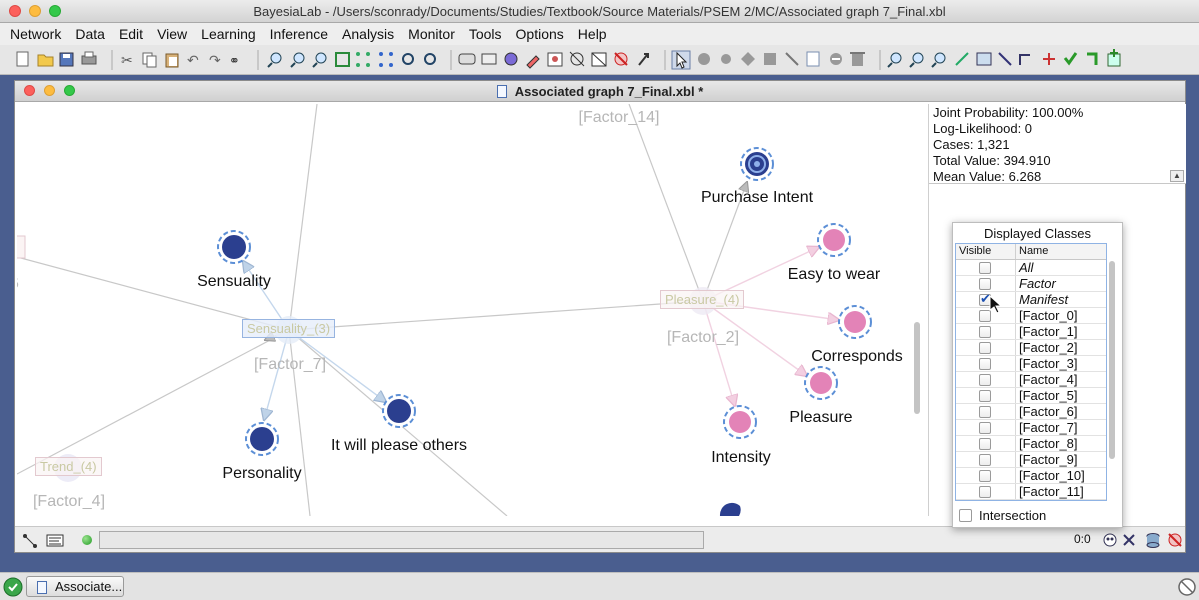 Image resolution: width=1199 pixels, height=600 pixels. Describe the element at coordinates (1175, 540) in the screenshot. I see `no-evidence-icon` at that location.